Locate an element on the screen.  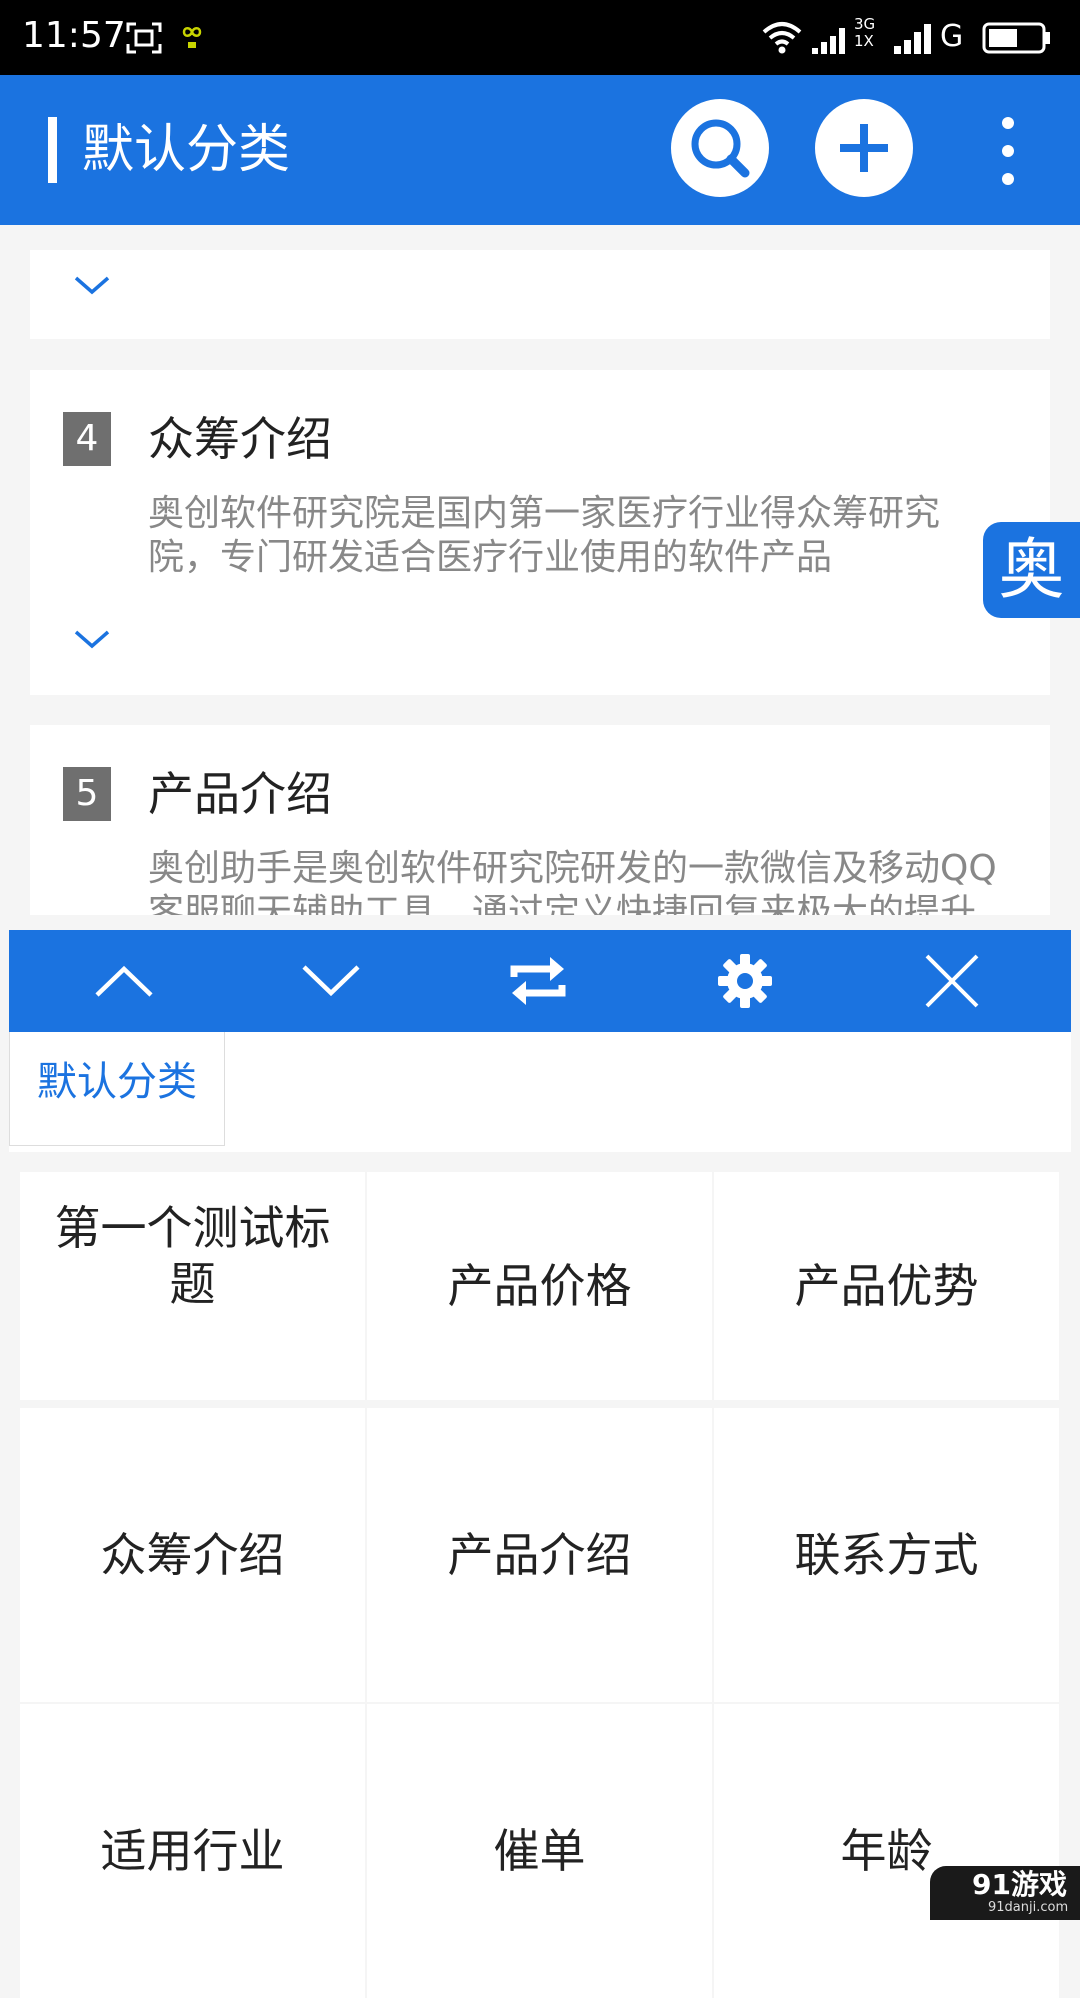
gear-icon is located at coordinates (745, 981).